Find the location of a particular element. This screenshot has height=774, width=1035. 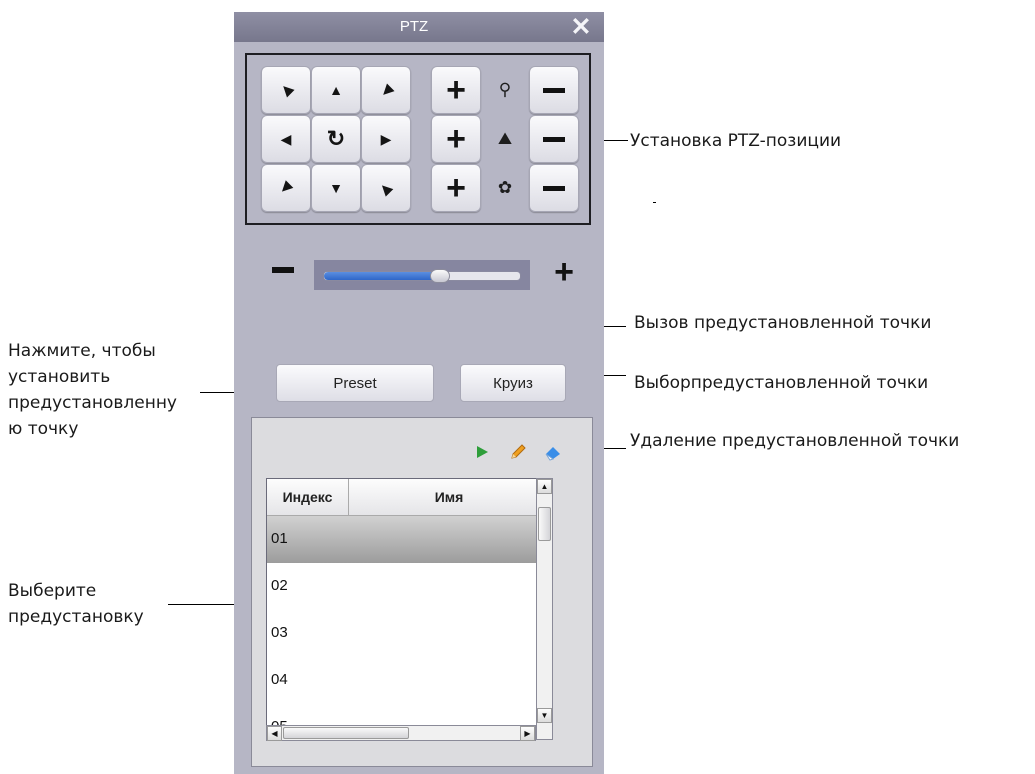

ptz-control-box: ▶ ▲ ◀ ◀ ↻ ▶ ▶ ▼ ◀ + ⚲ + ⛰ + ✿ is located at coordinates (418, 139).